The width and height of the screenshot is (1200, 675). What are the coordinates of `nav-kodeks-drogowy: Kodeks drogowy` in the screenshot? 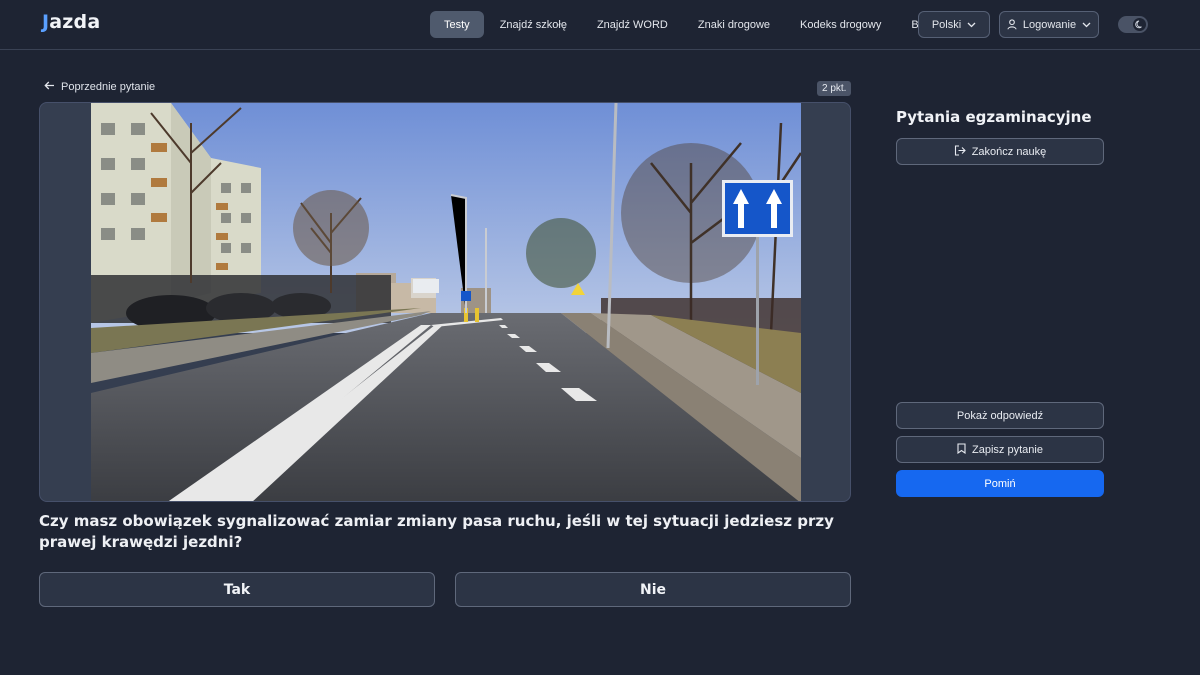 It's located at (840, 24).